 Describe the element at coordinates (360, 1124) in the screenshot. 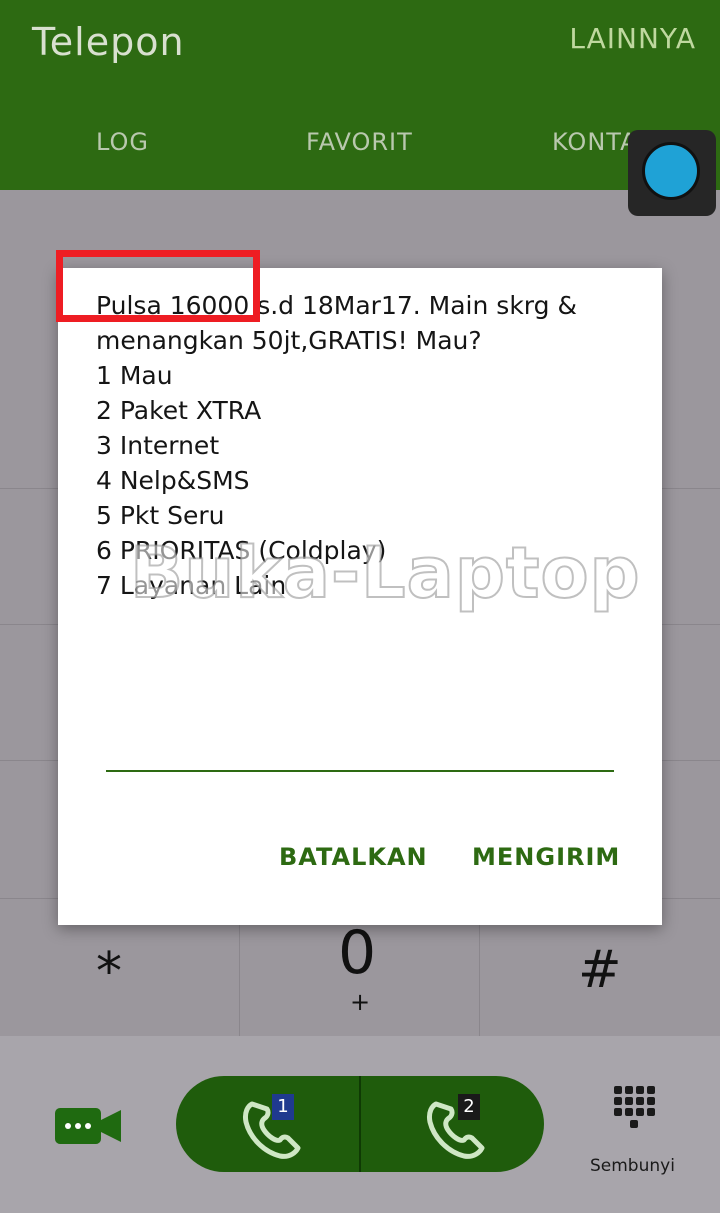

I see `call-button-group: 1 2` at that location.